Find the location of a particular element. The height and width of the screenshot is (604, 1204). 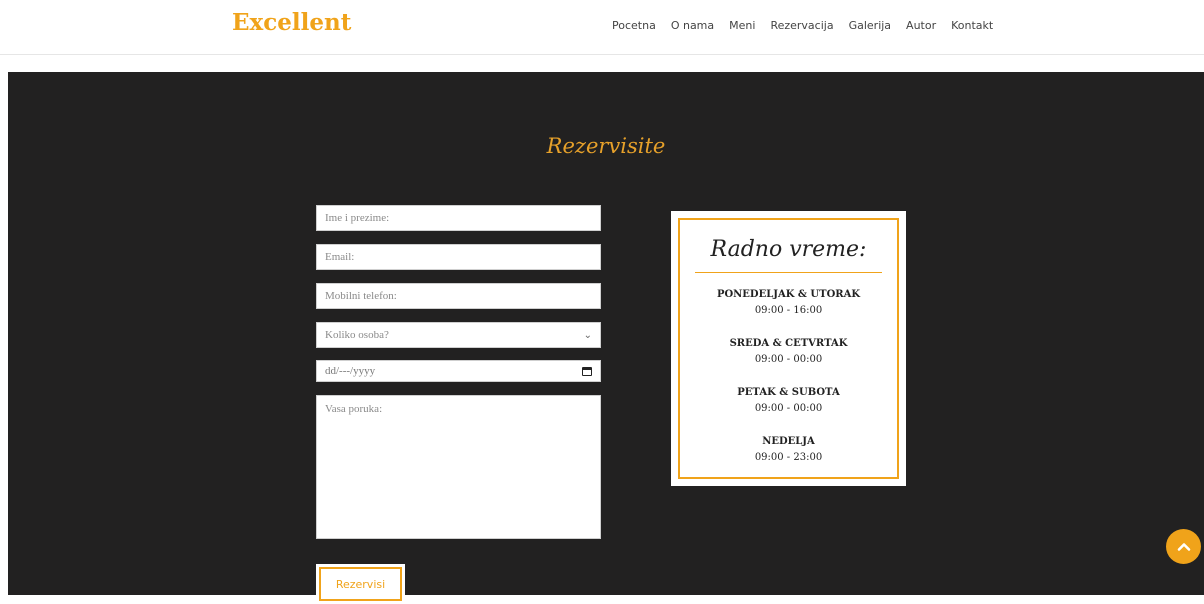

email-input-placeholder: Email: is located at coordinates (340, 257).